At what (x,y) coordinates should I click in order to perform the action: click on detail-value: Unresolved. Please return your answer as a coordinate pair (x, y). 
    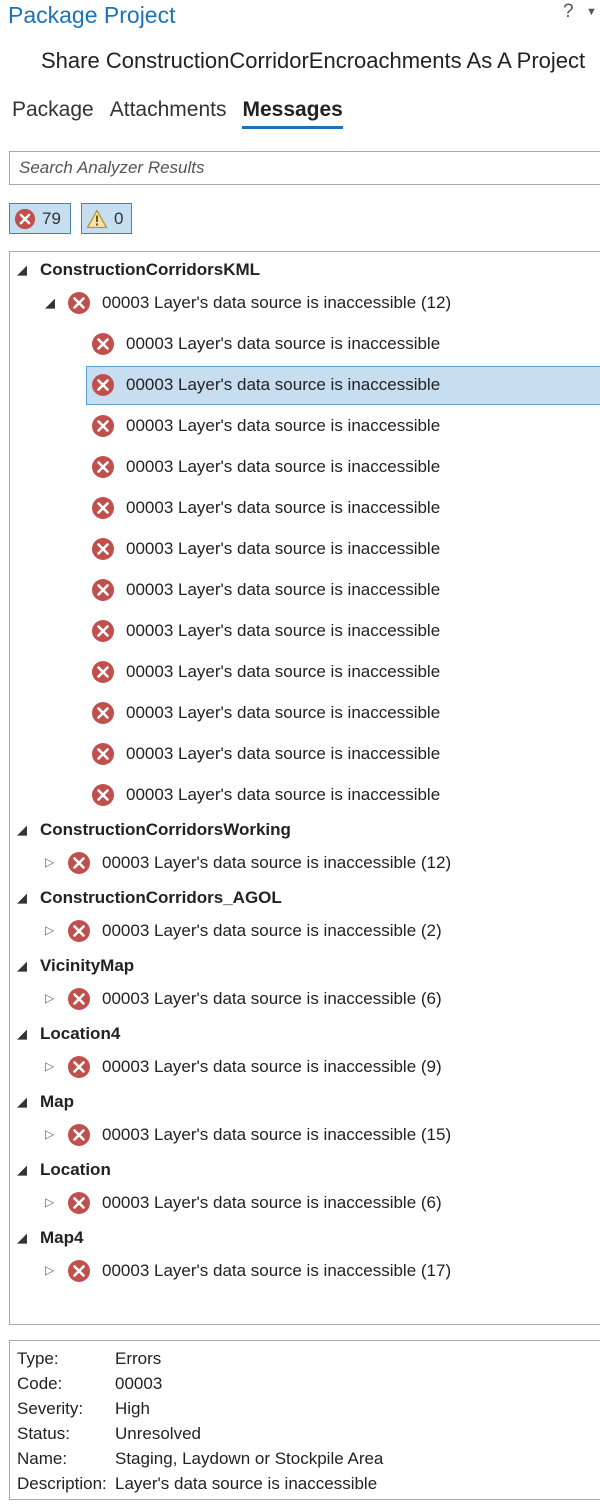
    Looking at the image, I should click on (158, 1433).